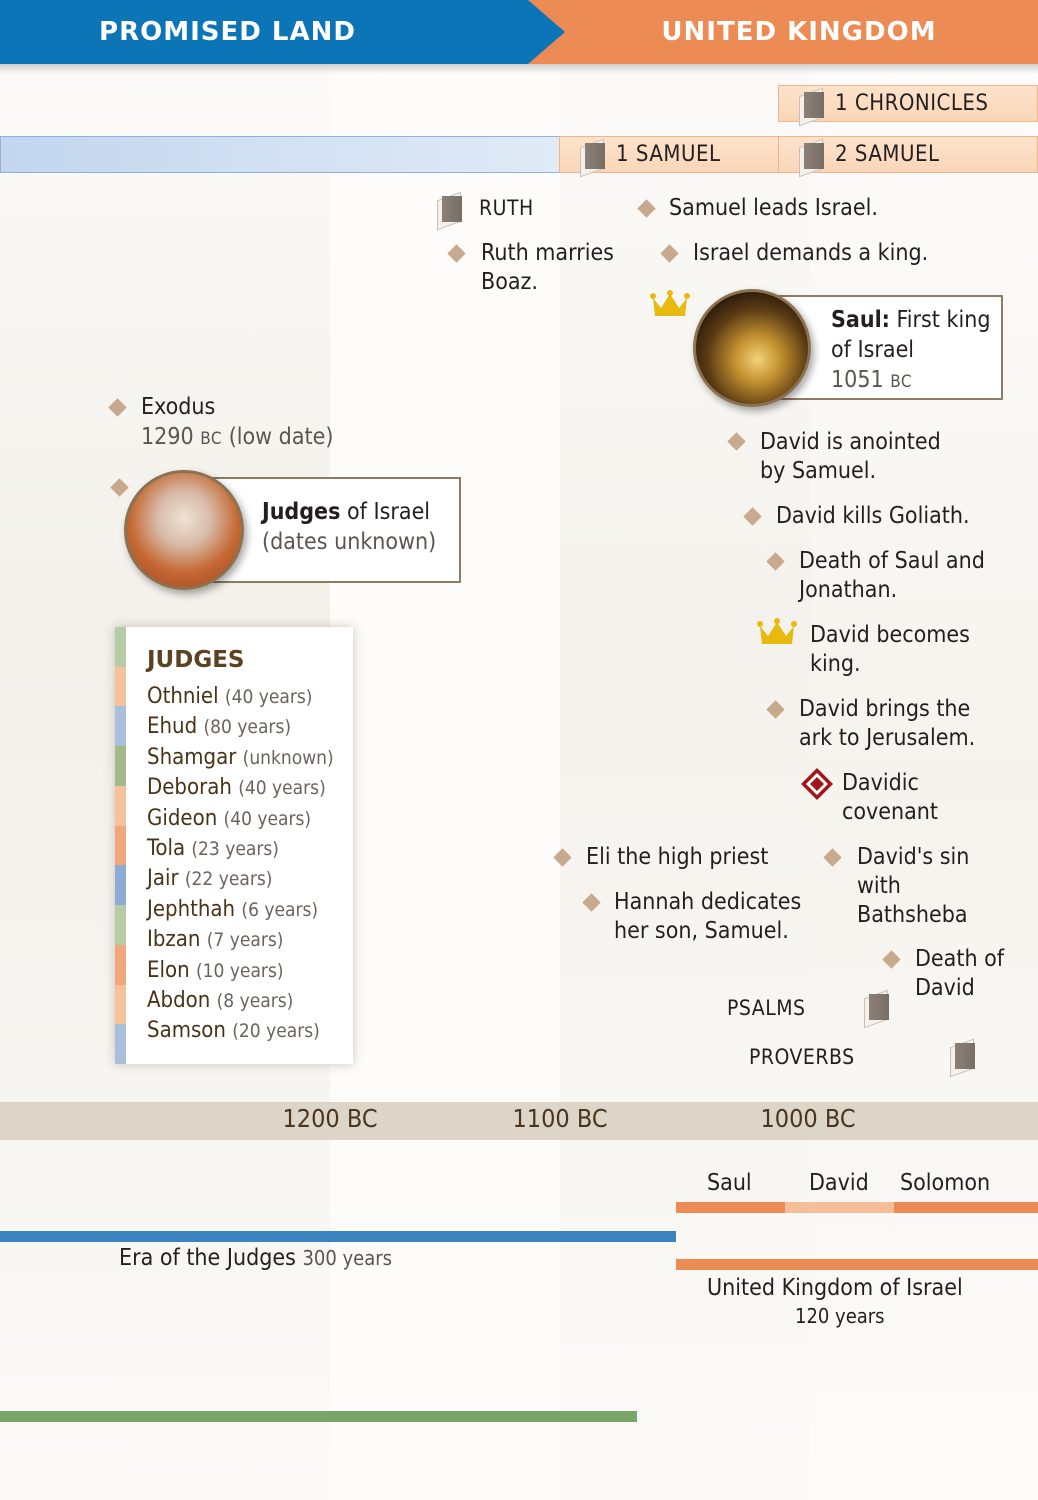 This screenshot has width=1038, height=1500. Describe the element at coordinates (817, 784) in the screenshot. I see `covenant-icon` at that location.